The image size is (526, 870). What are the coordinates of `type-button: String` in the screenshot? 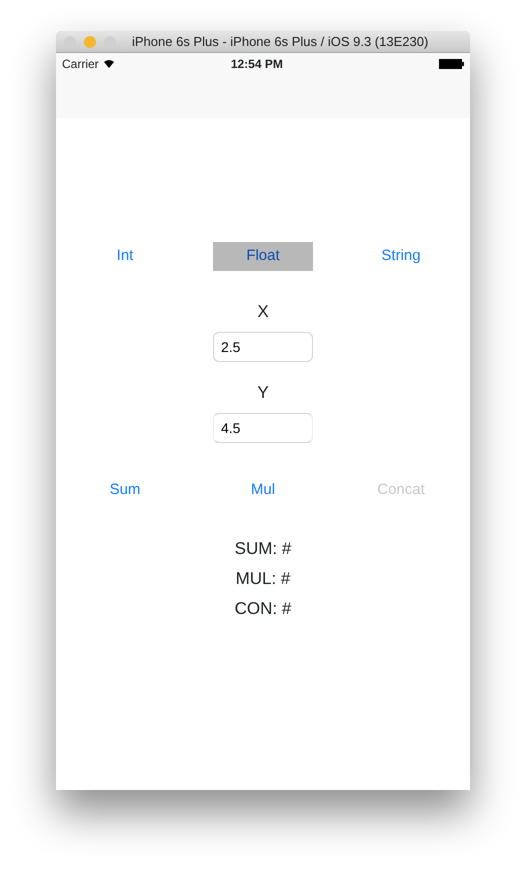 It's located at (401, 256).